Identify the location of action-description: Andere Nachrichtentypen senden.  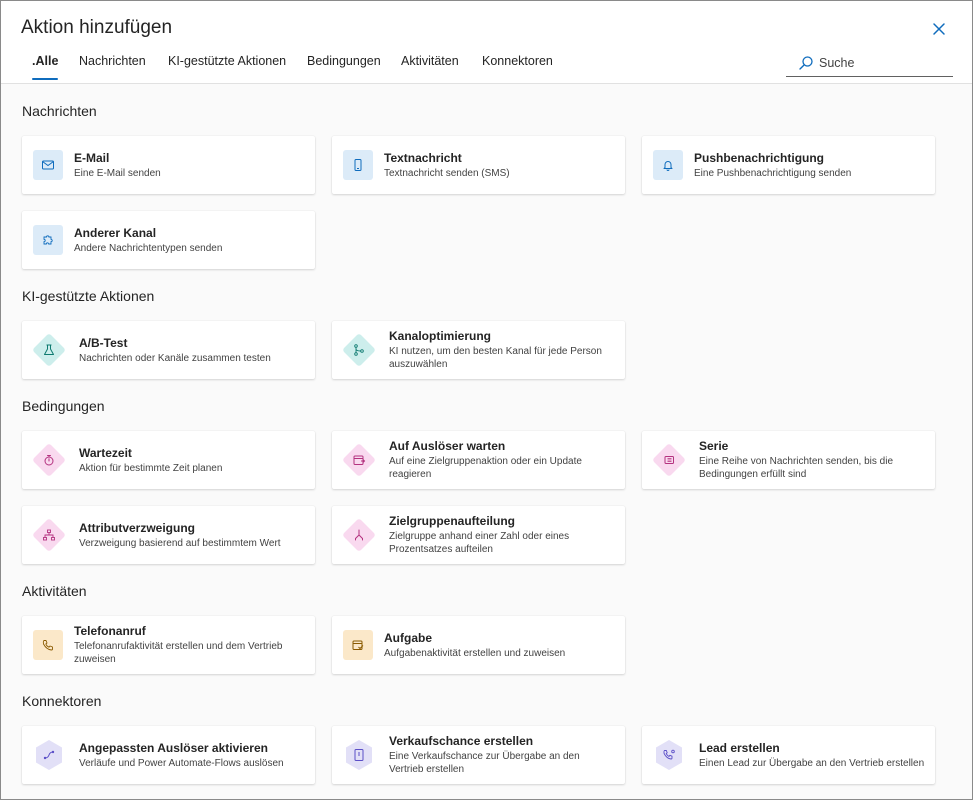
(148, 248).